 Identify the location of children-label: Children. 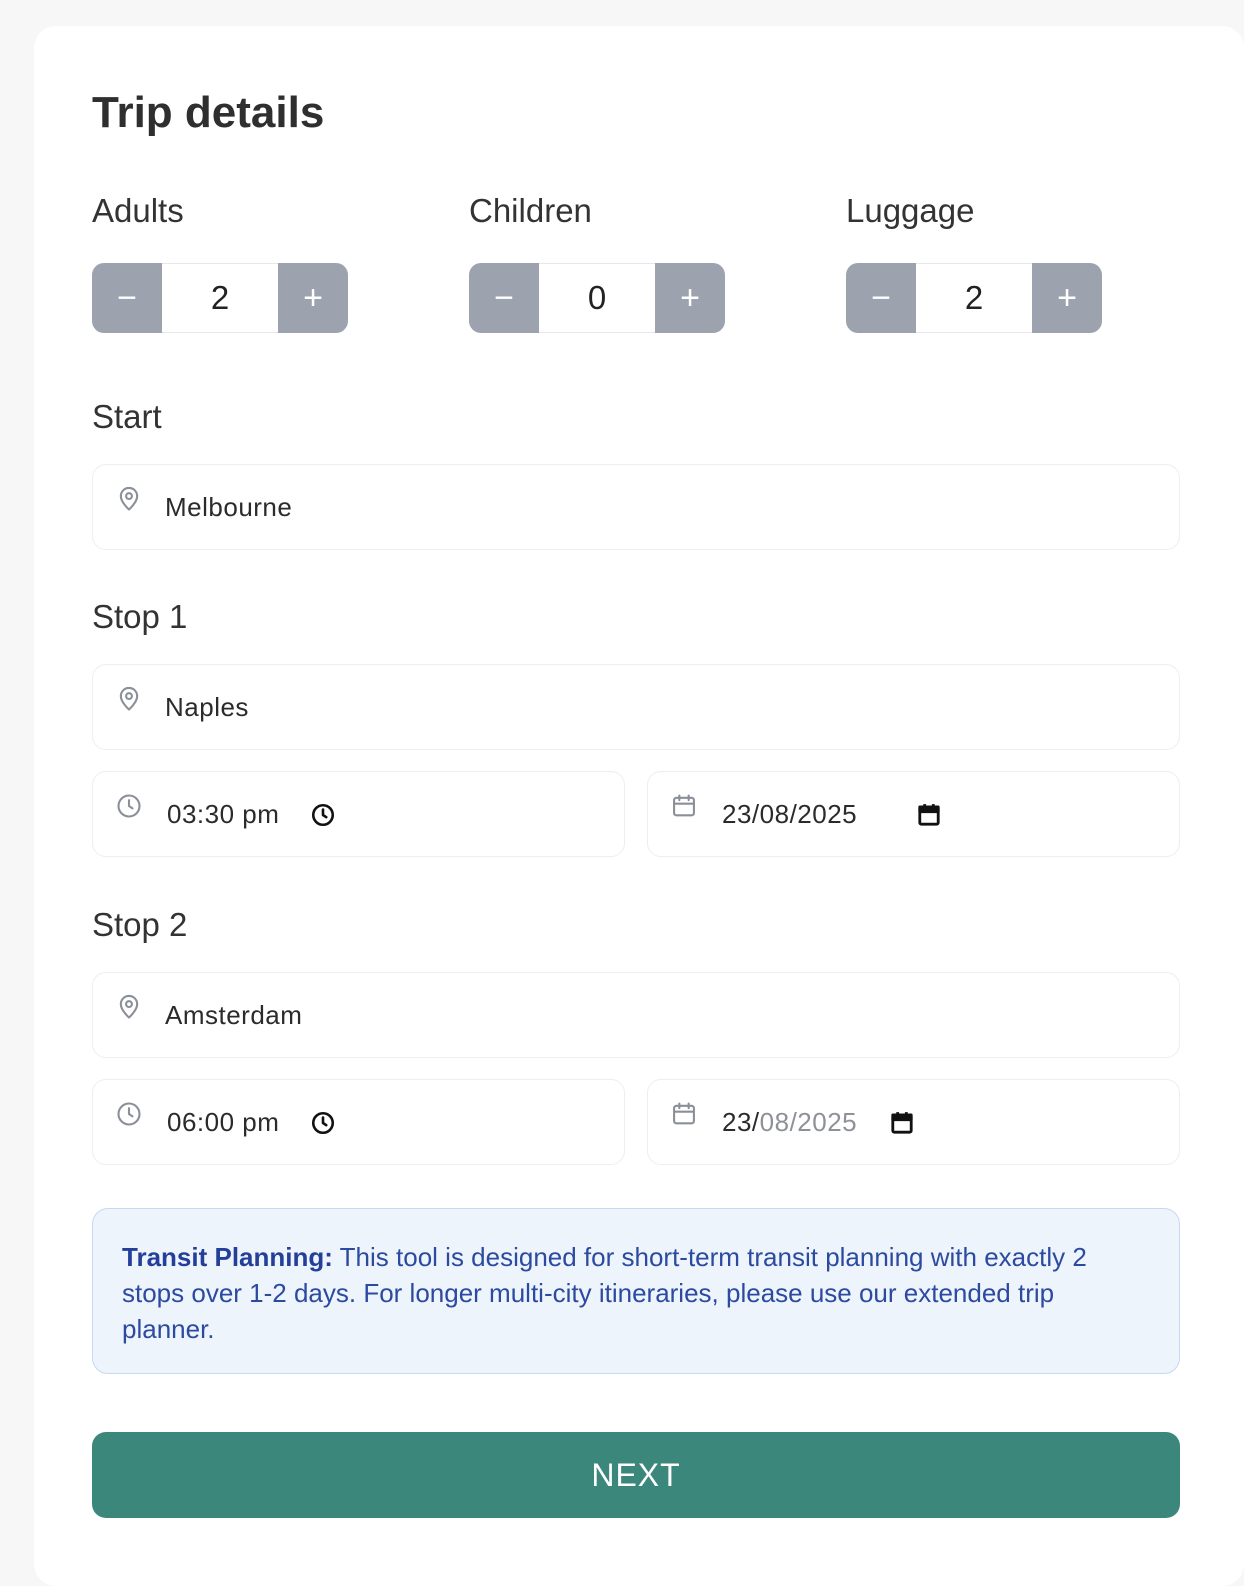
(530, 210).